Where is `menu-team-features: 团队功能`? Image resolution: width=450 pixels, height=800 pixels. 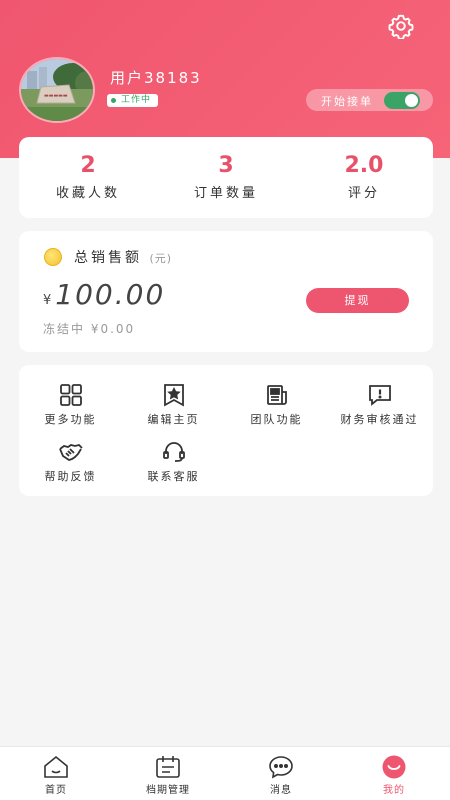
menu-team-features: 团队功能 is located at coordinates (276, 405).